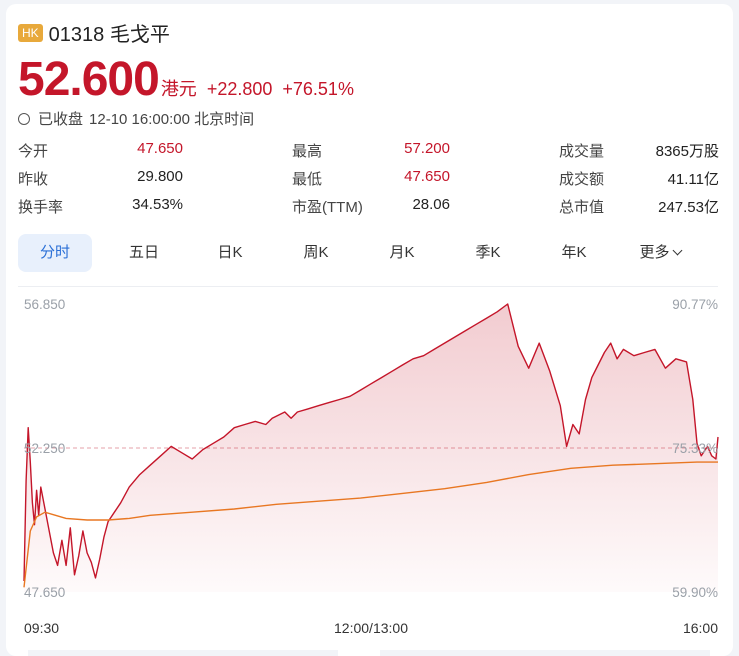  I want to click on x-tick-label: 09:30, so click(41, 628).